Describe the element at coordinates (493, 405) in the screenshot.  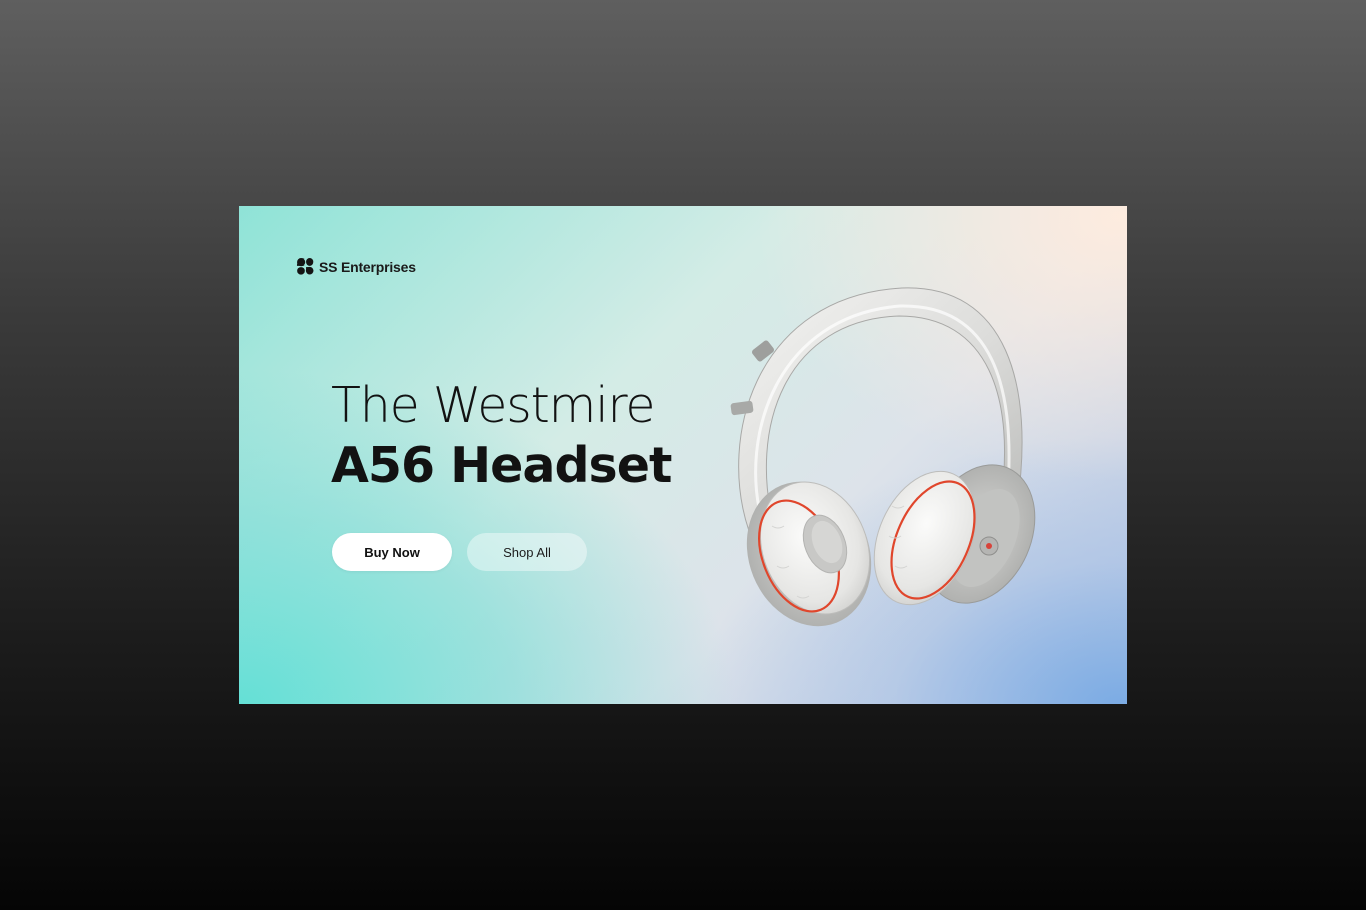
I see `headline-line-1: The Westmire` at that location.